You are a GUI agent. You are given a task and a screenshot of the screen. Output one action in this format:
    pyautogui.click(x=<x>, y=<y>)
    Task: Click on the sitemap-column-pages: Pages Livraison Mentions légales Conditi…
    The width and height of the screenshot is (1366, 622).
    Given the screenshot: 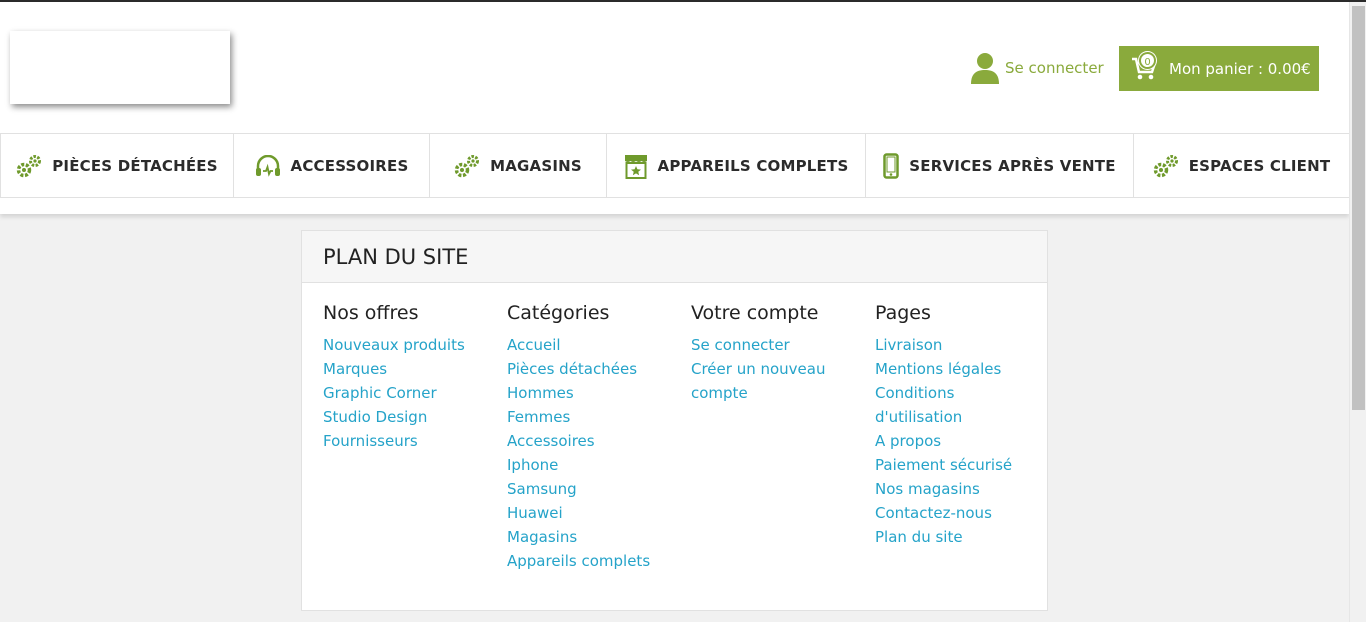 What is the action you would take?
    pyautogui.click(x=967, y=436)
    